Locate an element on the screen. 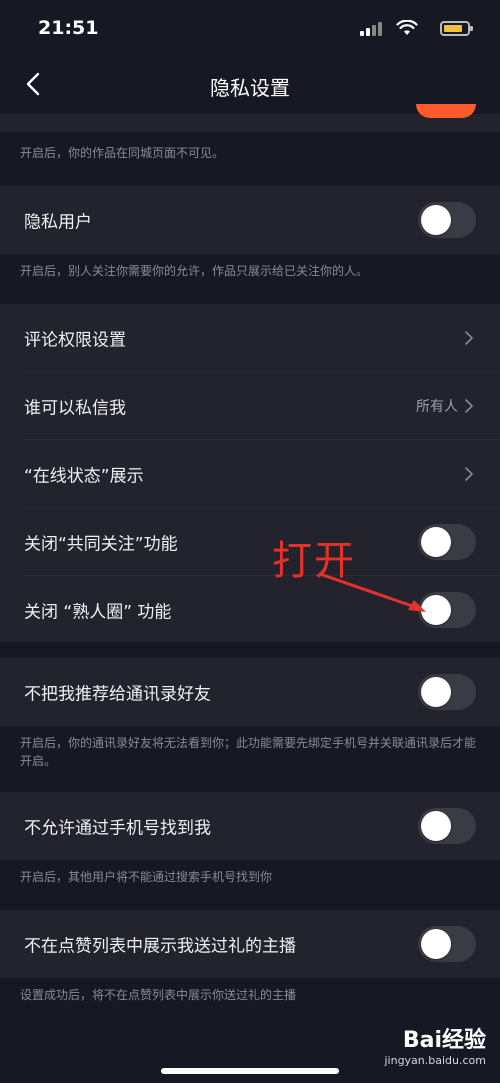 The width and height of the screenshot is (500, 1083). hide-gift-likes-toggle is located at coordinates (447, 944).